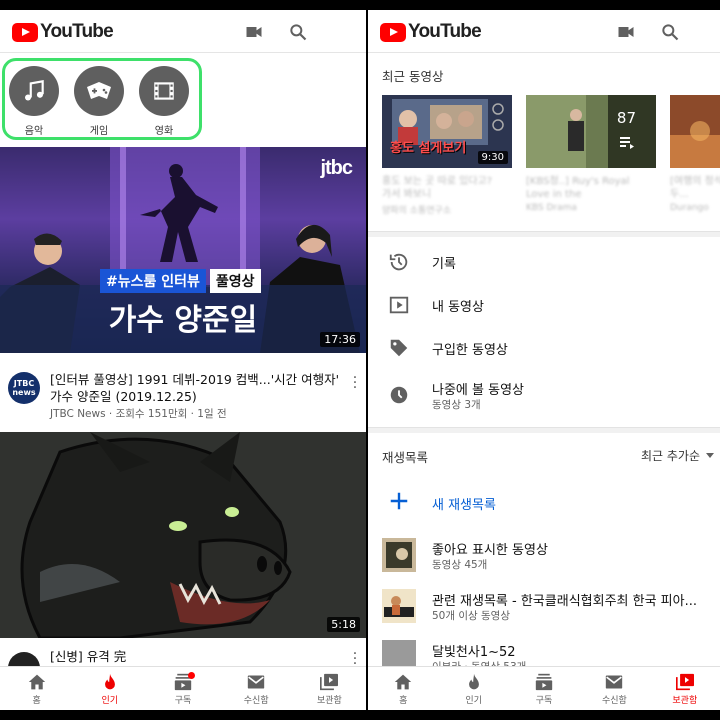  What do you see at coordinates (34, 131) in the screenshot?
I see `category-label: 음악` at bounding box center [34, 131].